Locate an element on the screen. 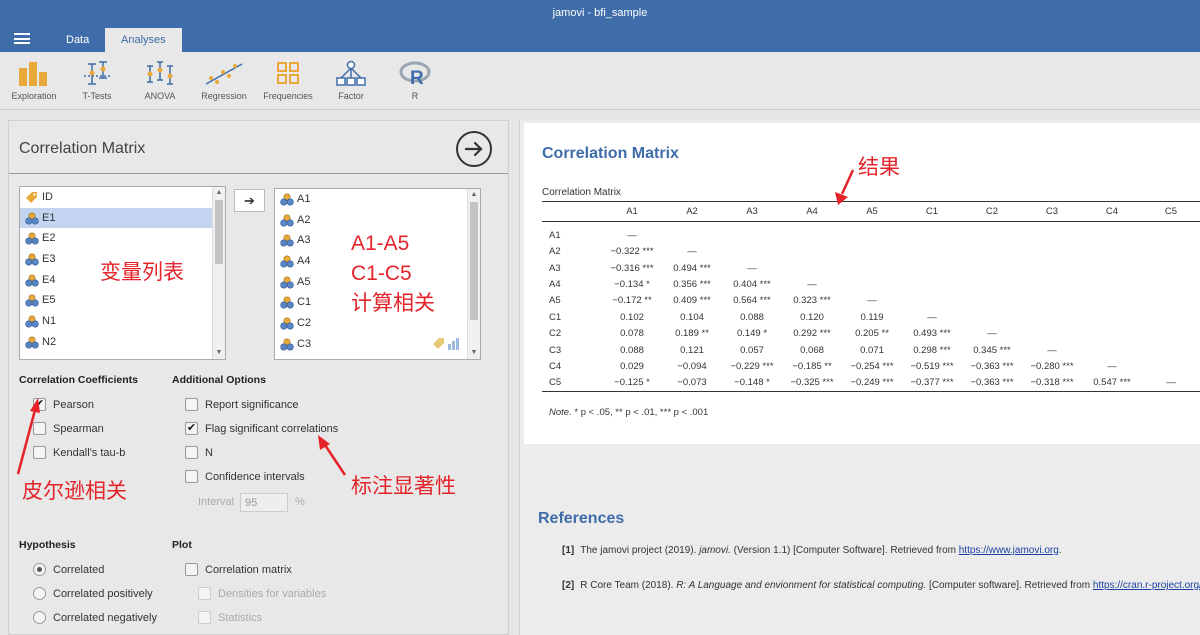 This screenshot has height=635, width=1200. correlation-cell: 0.102 is located at coordinates (632, 317).